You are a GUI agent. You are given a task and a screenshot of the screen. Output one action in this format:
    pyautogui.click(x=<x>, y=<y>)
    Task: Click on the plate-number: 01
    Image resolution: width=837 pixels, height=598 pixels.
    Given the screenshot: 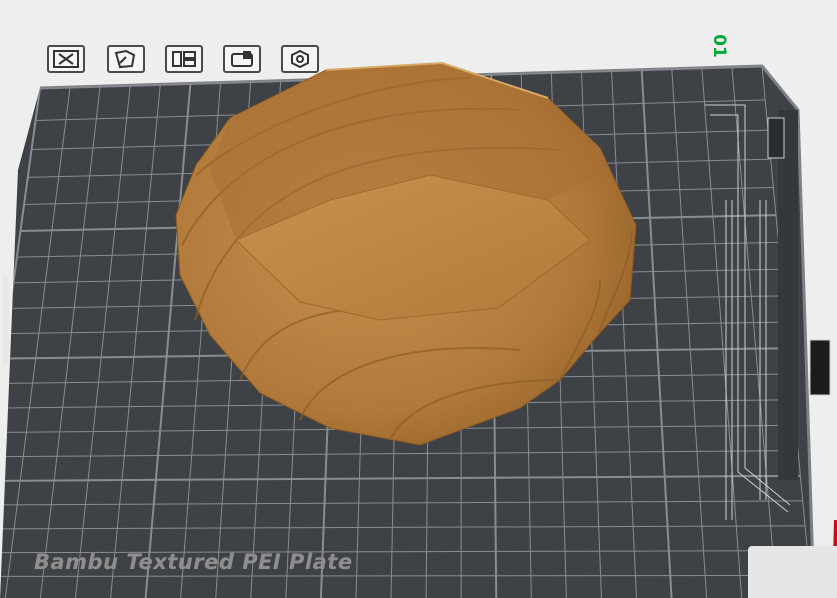 What is the action you would take?
    pyautogui.click(x=719, y=46)
    